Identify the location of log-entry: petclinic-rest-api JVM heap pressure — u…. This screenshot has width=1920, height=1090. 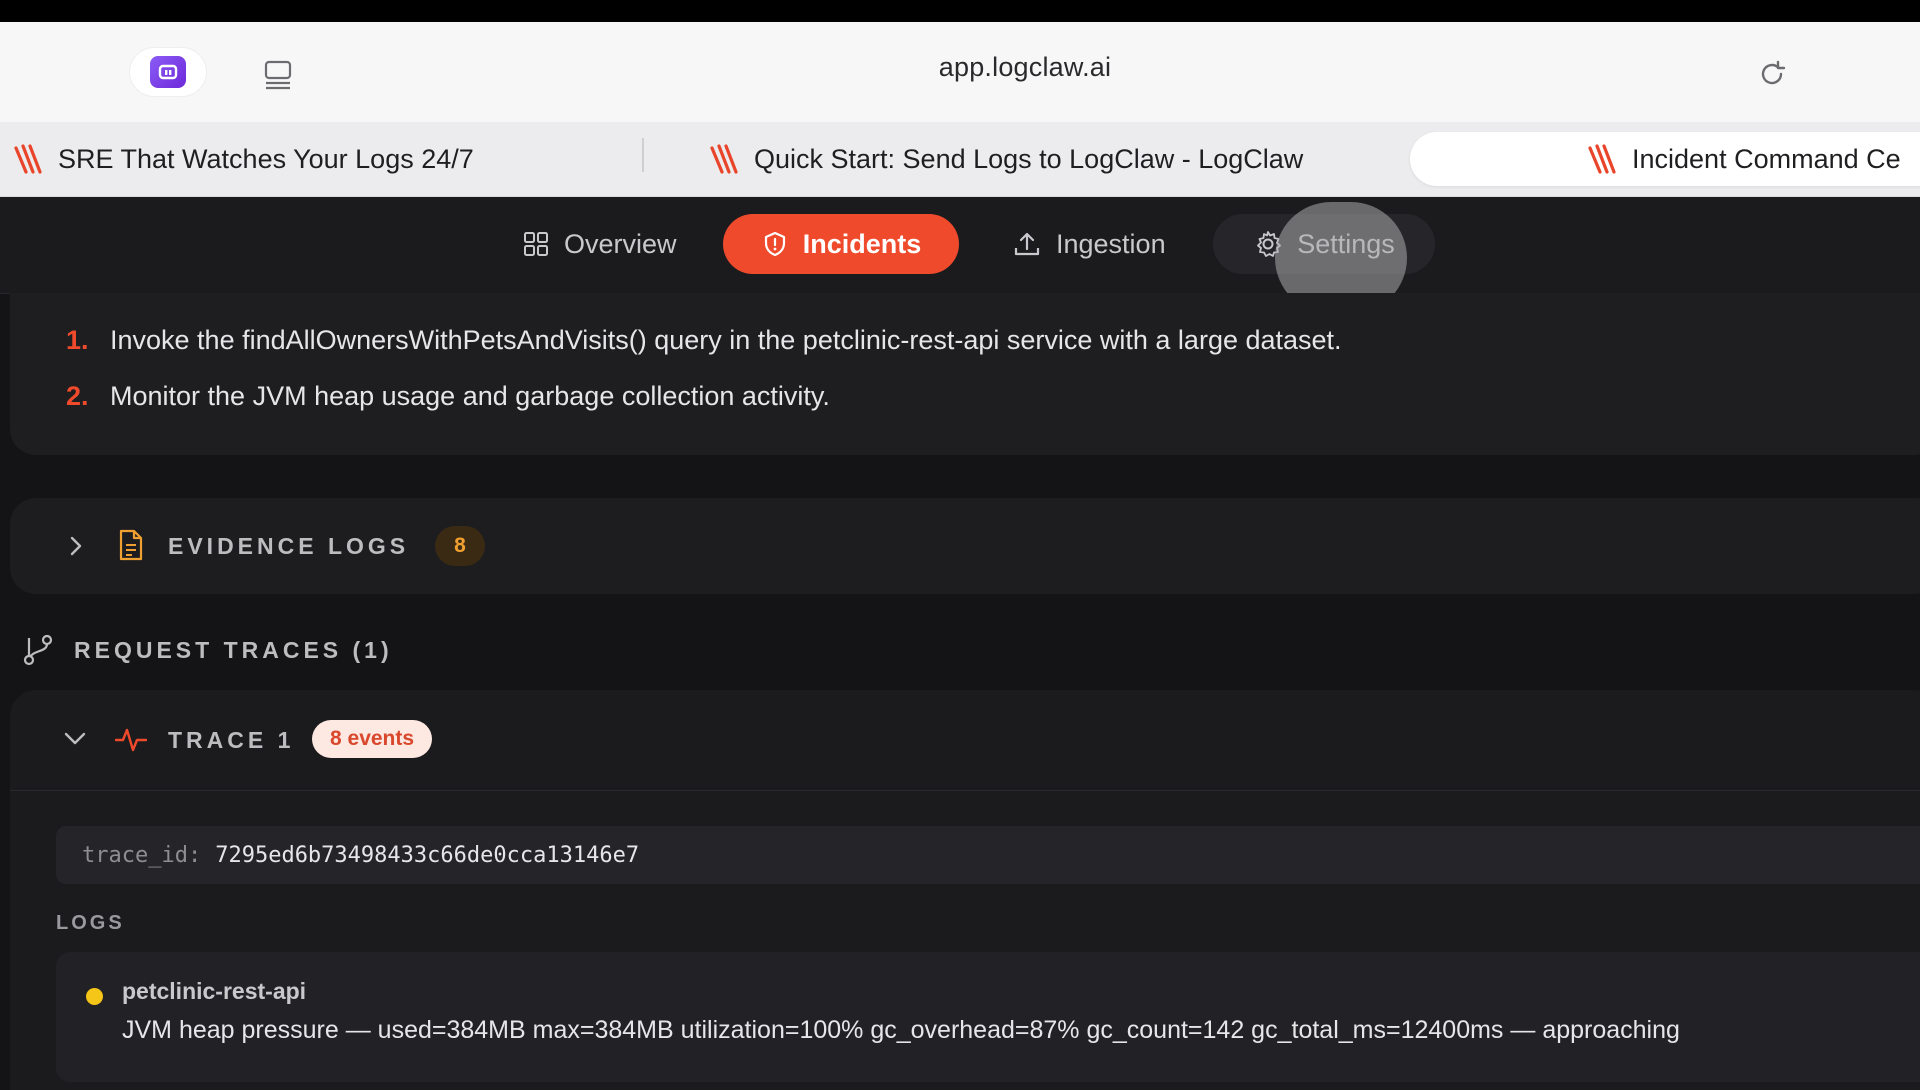
(988, 1017).